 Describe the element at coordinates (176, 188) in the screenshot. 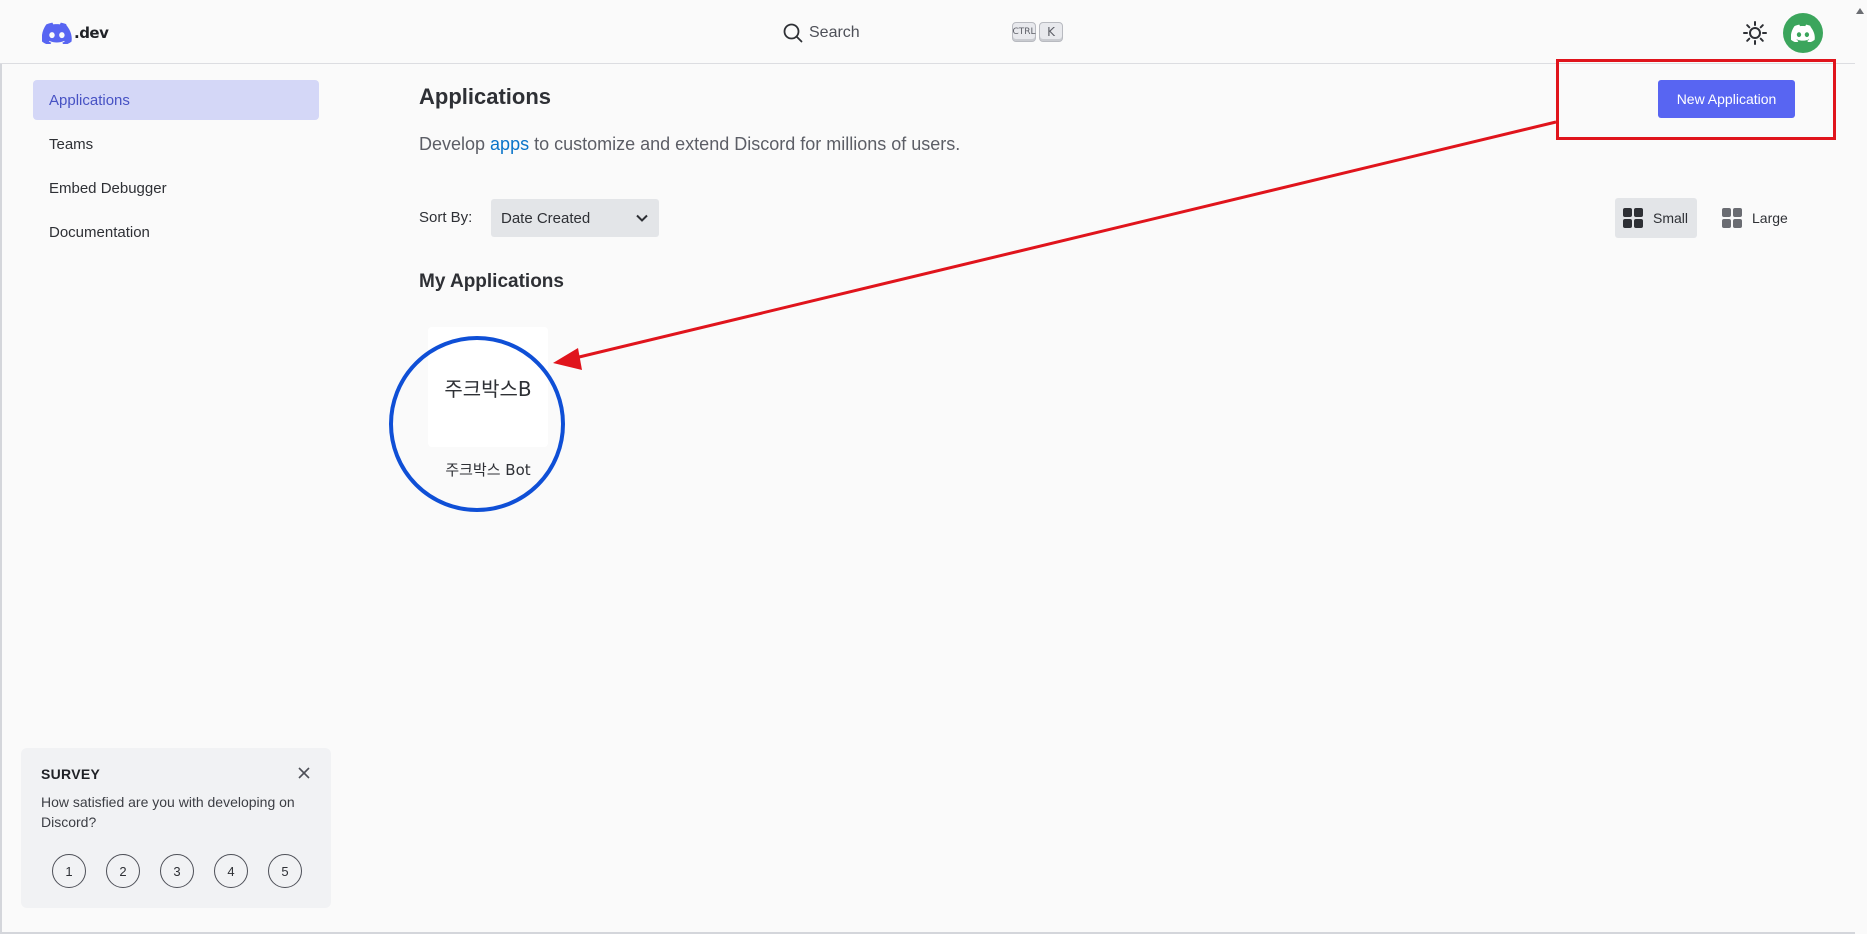

I see `sidebar-item-embed-debugger: Embed Debugger` at that location.